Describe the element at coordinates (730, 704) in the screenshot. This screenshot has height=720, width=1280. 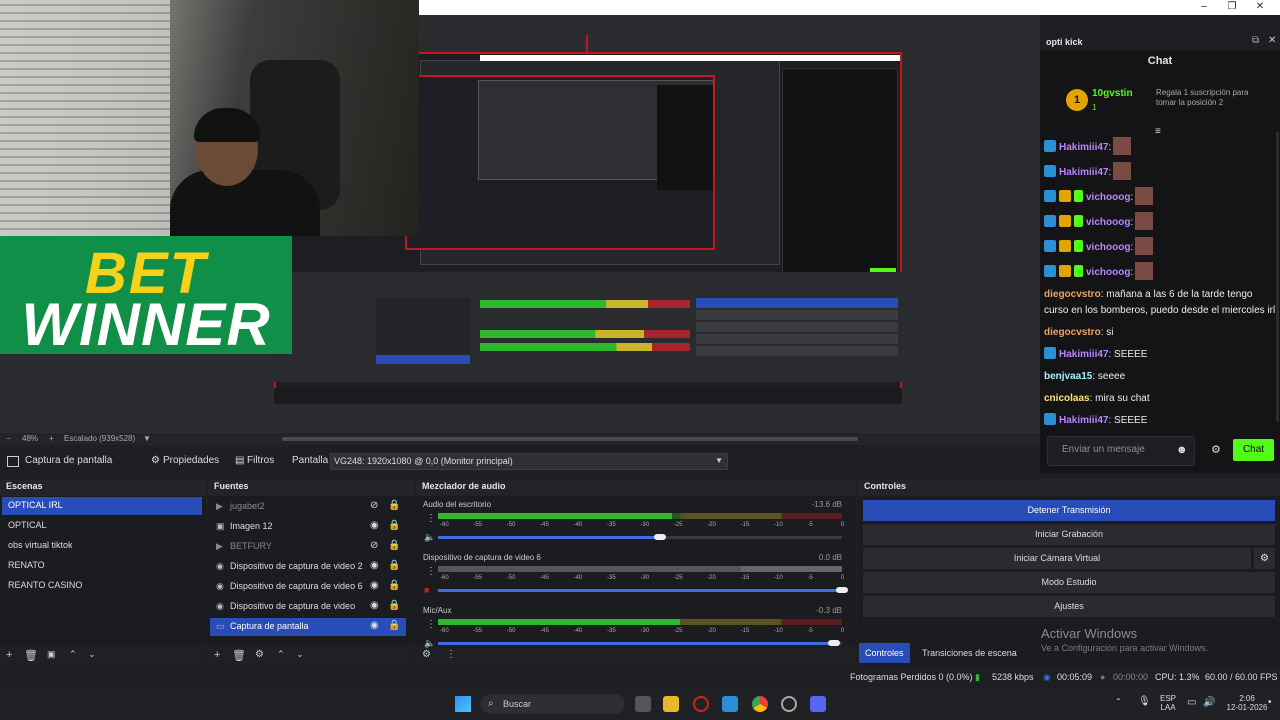
I see `app-icon` at that location.